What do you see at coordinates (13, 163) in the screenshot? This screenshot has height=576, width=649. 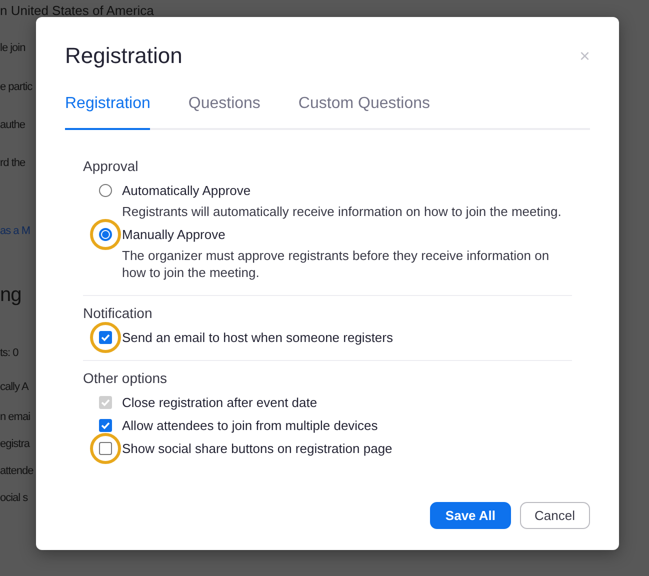 I see `background-text: rd the` at bounding box center [13, 163].